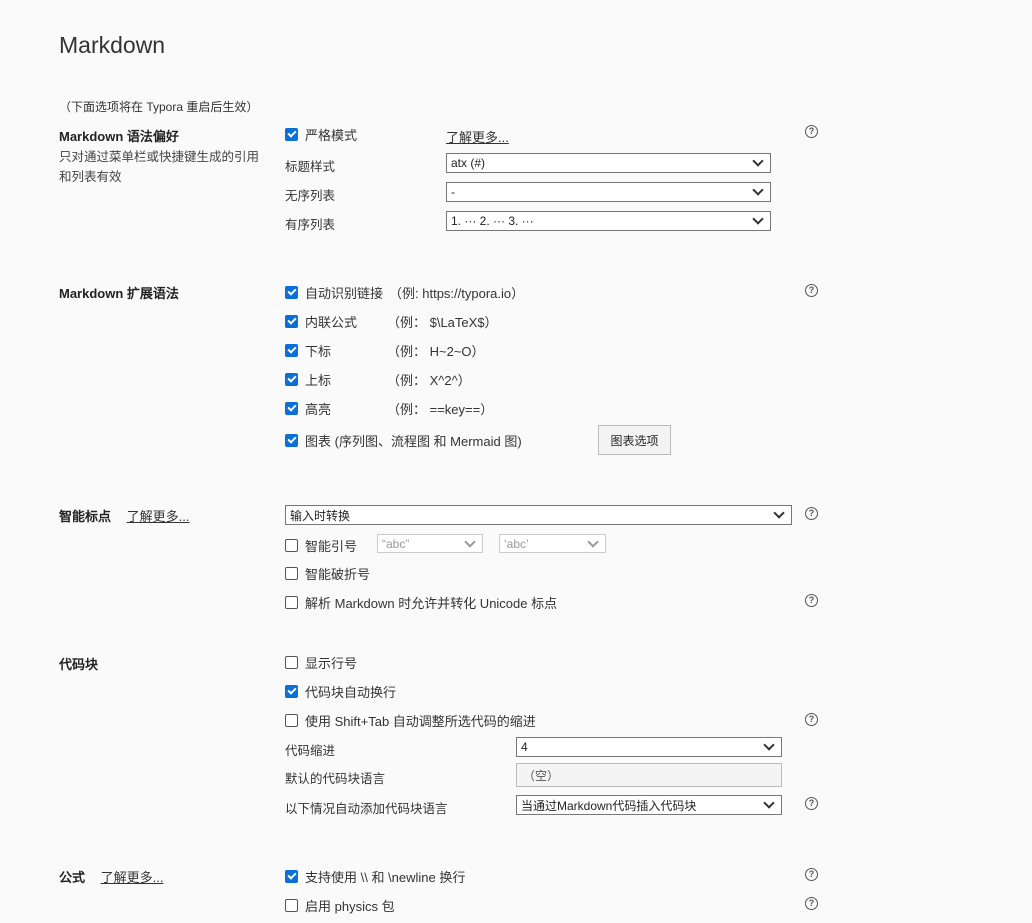 The image size is (1032, 923). What do you see at coordinates (310, 751) in the screenshot?
I see `code-indent-label: 代码缩进` at bounding box center [310, 751].